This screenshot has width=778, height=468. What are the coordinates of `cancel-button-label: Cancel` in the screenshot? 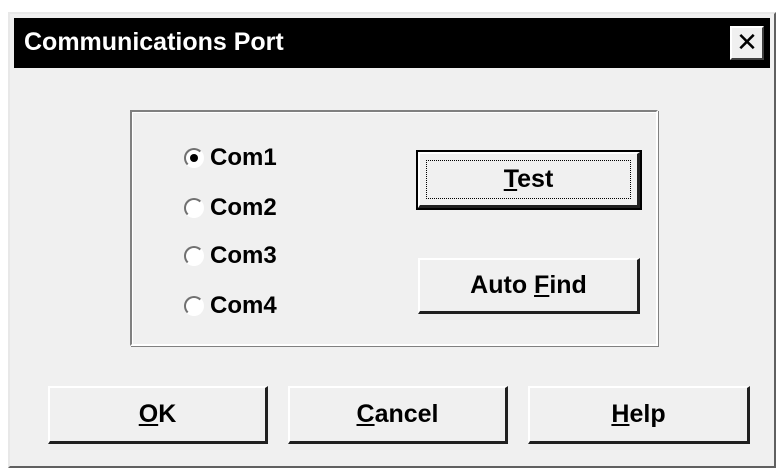 It's located at (397, 414).